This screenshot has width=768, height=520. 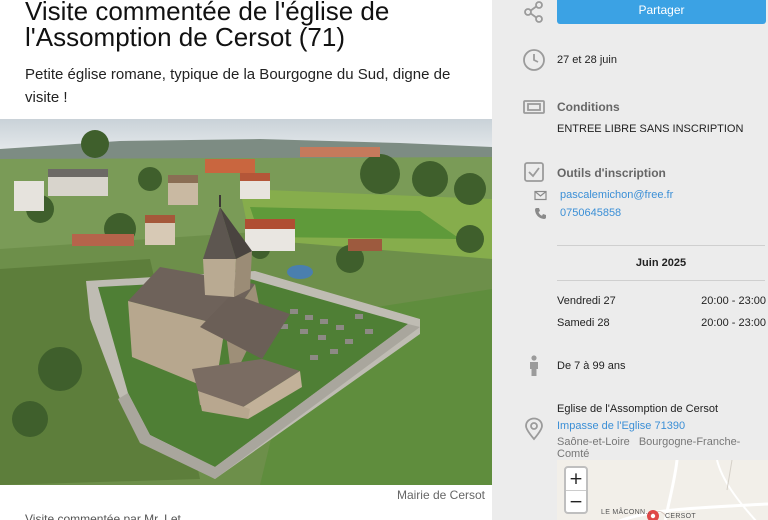 What do you see at coordinates (621, 426) in the screenshot?
I see `location-street-link: Impasse de l'Eglise 71390` at bounding box center [621, 426].